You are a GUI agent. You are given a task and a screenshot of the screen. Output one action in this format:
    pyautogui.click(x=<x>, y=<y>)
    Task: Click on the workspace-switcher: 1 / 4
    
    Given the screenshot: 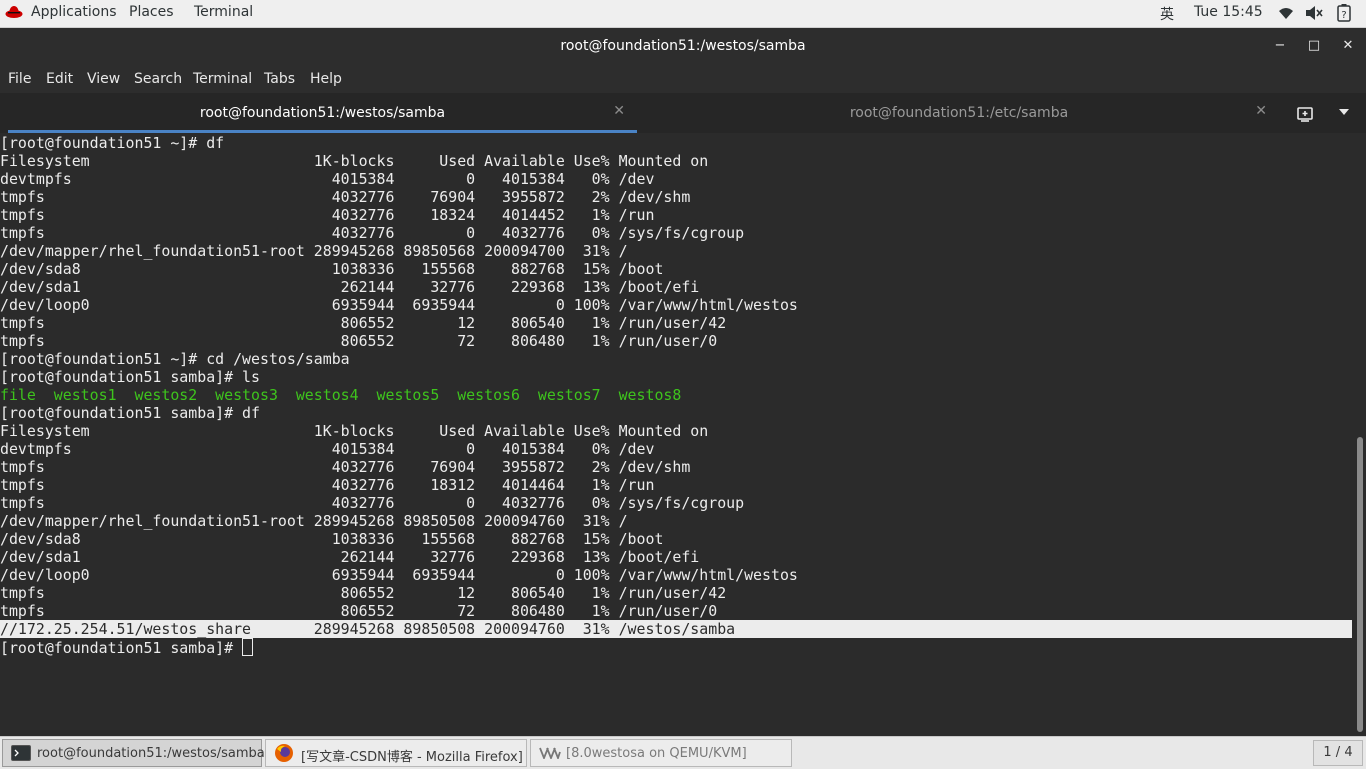 What is the action you would take?
    pyautogui.click(x=1338, y=753)
    